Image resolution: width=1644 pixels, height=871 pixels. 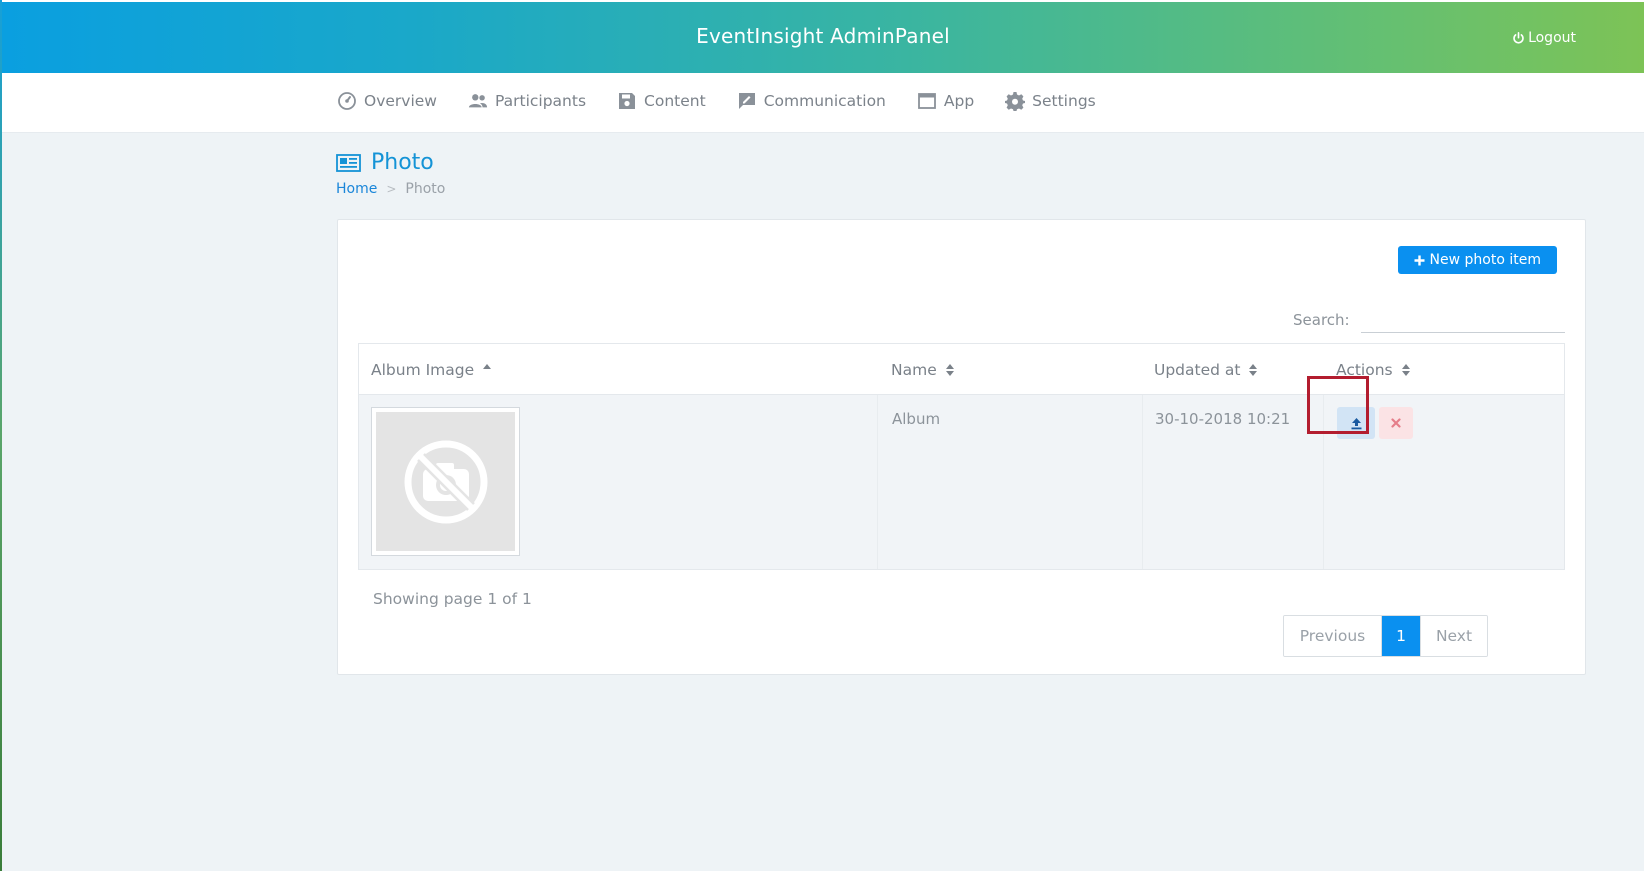 What do you see at coordinates (1518, 37) in the screenshot?
I see `power-icon` at bounding box center [1518, 37].